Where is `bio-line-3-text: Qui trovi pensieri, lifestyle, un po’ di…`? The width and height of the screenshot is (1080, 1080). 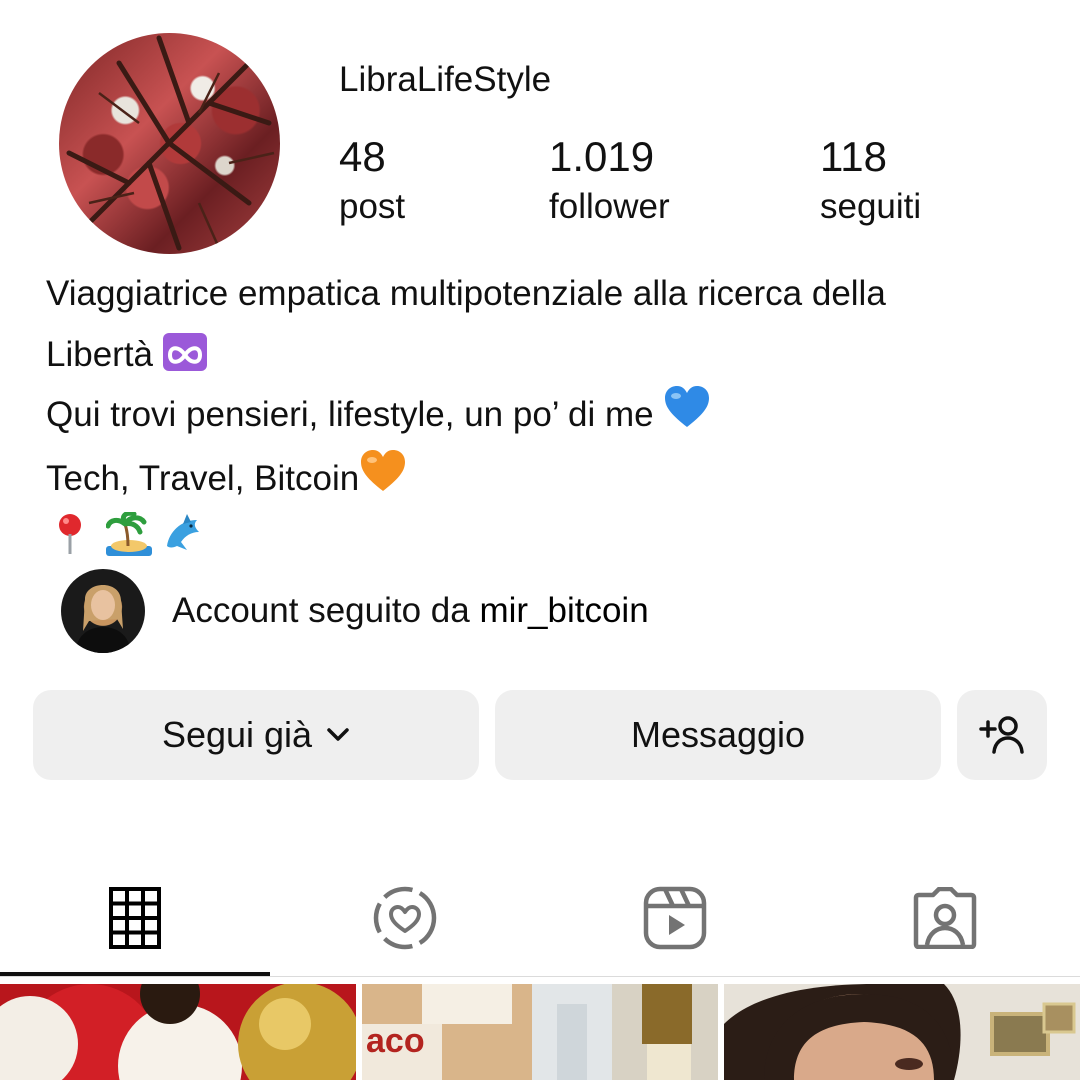
bio-line-3-text: Qui trovi pensieri, lifestyle, un po’ di… is located at coordinates (350, 414).